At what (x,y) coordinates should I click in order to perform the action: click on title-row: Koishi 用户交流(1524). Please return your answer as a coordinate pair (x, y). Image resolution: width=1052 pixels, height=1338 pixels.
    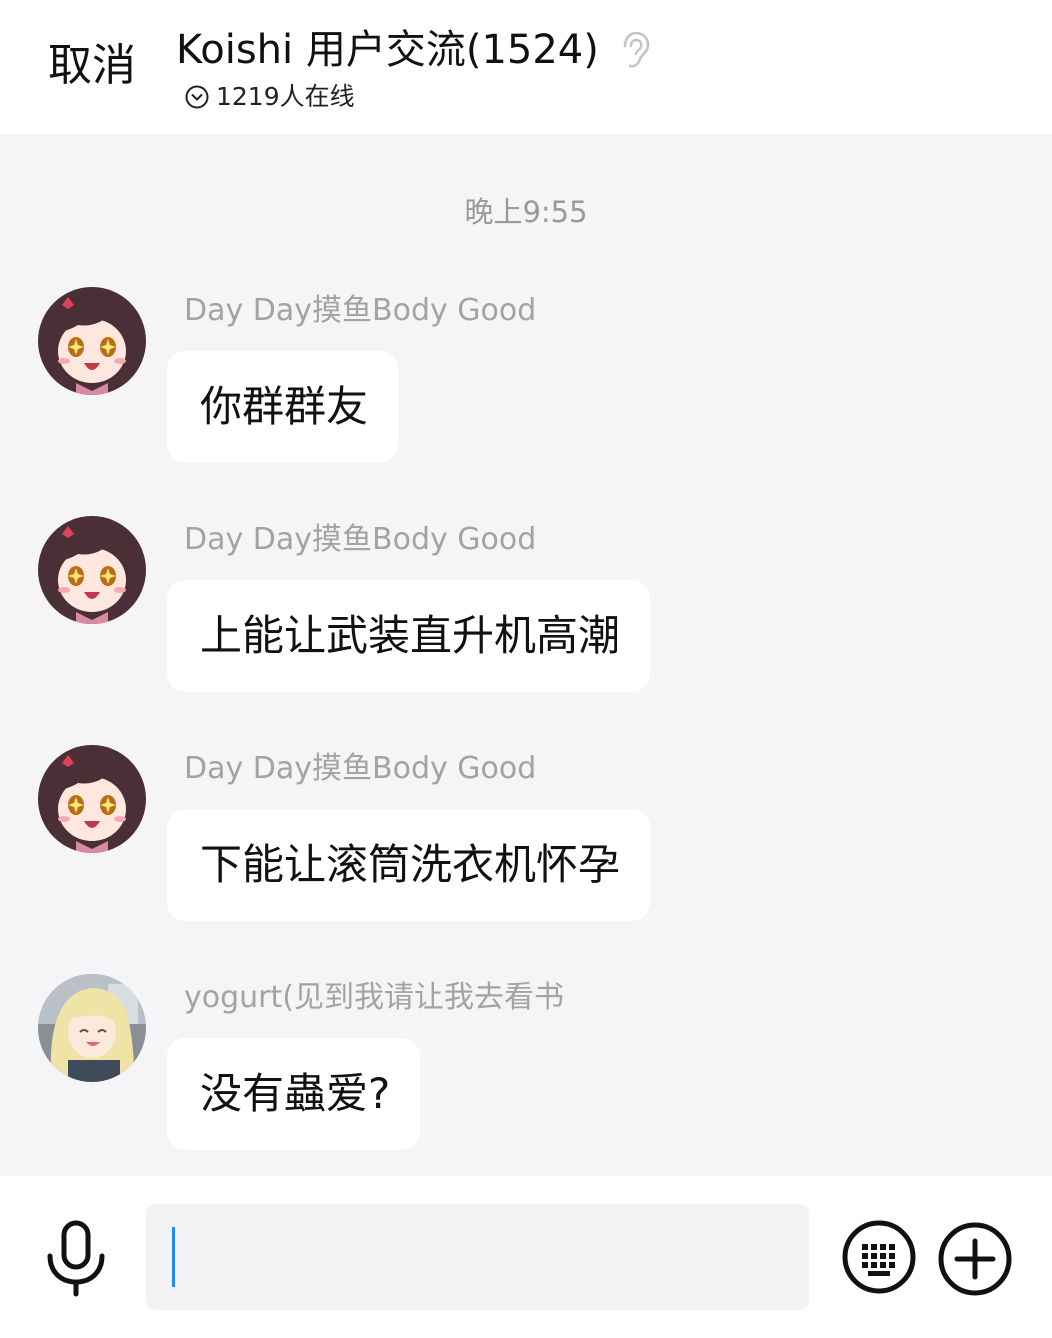
    Looking at the image, I should click on (413, 50).